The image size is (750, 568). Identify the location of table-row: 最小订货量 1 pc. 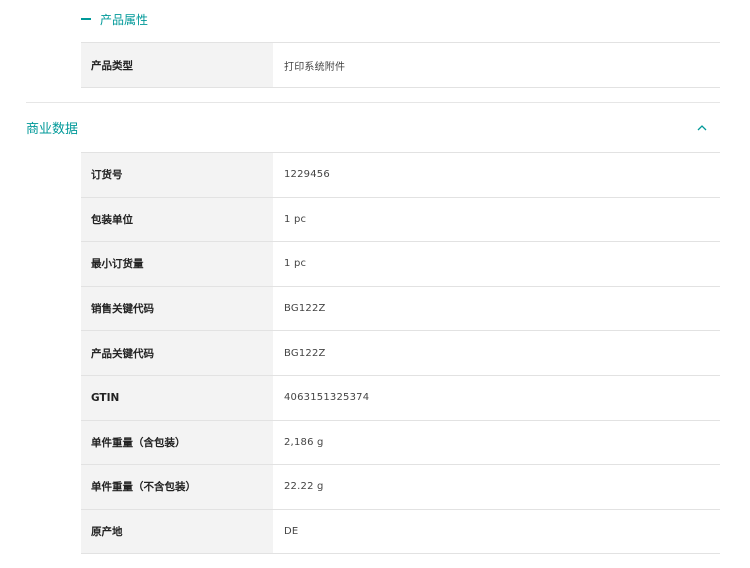
(400, 264).